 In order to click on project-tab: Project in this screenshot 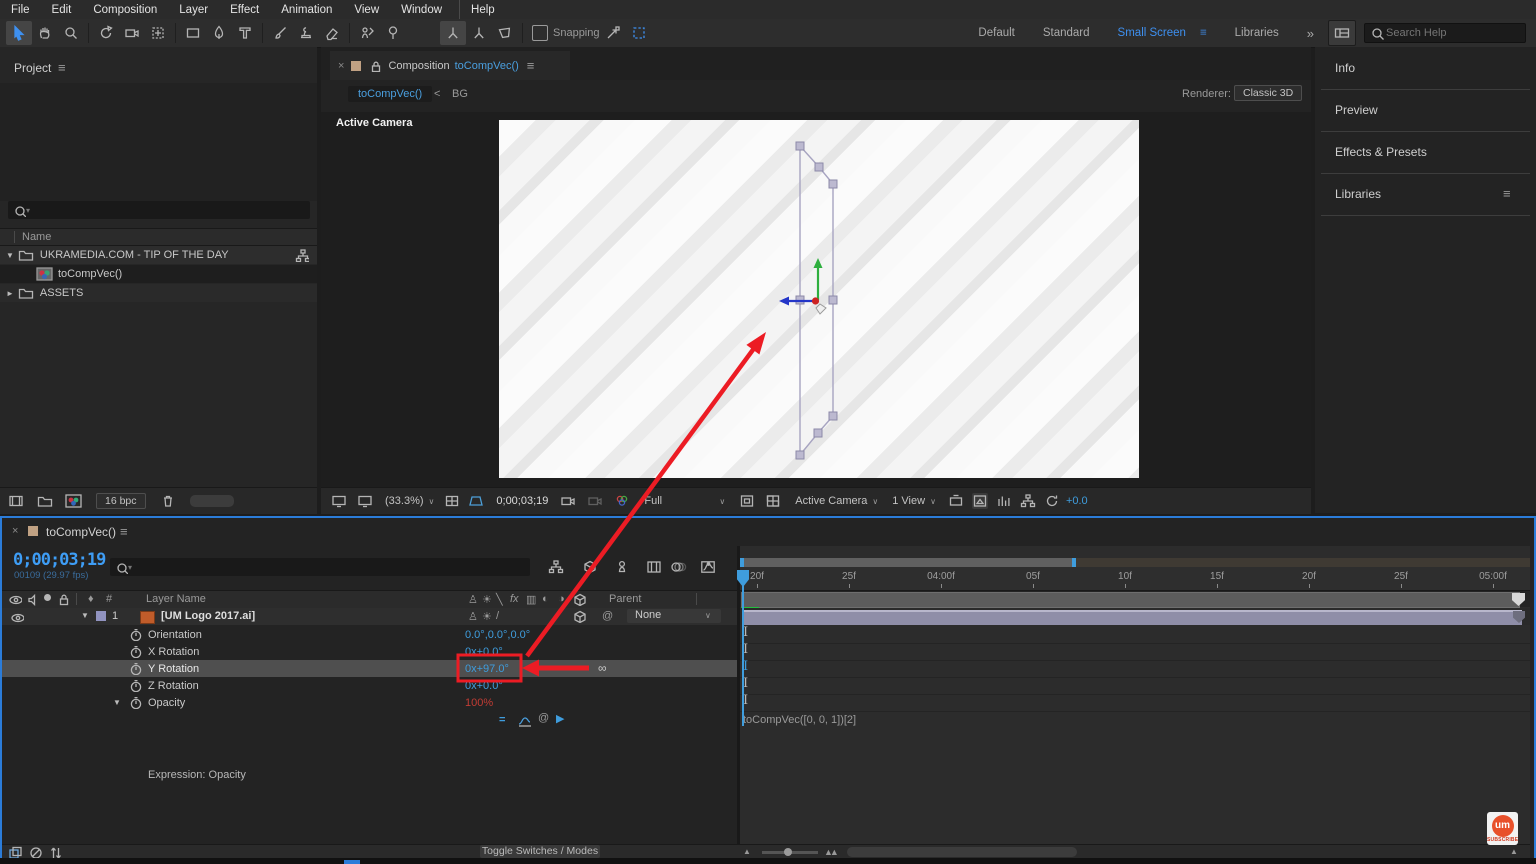, I will do `click(32, 68)`.